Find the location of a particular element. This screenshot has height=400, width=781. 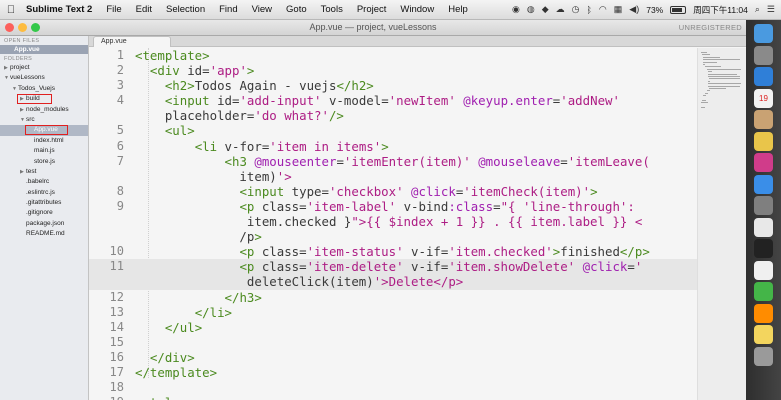

line-number: 7 is located at coordinates (120, 160).